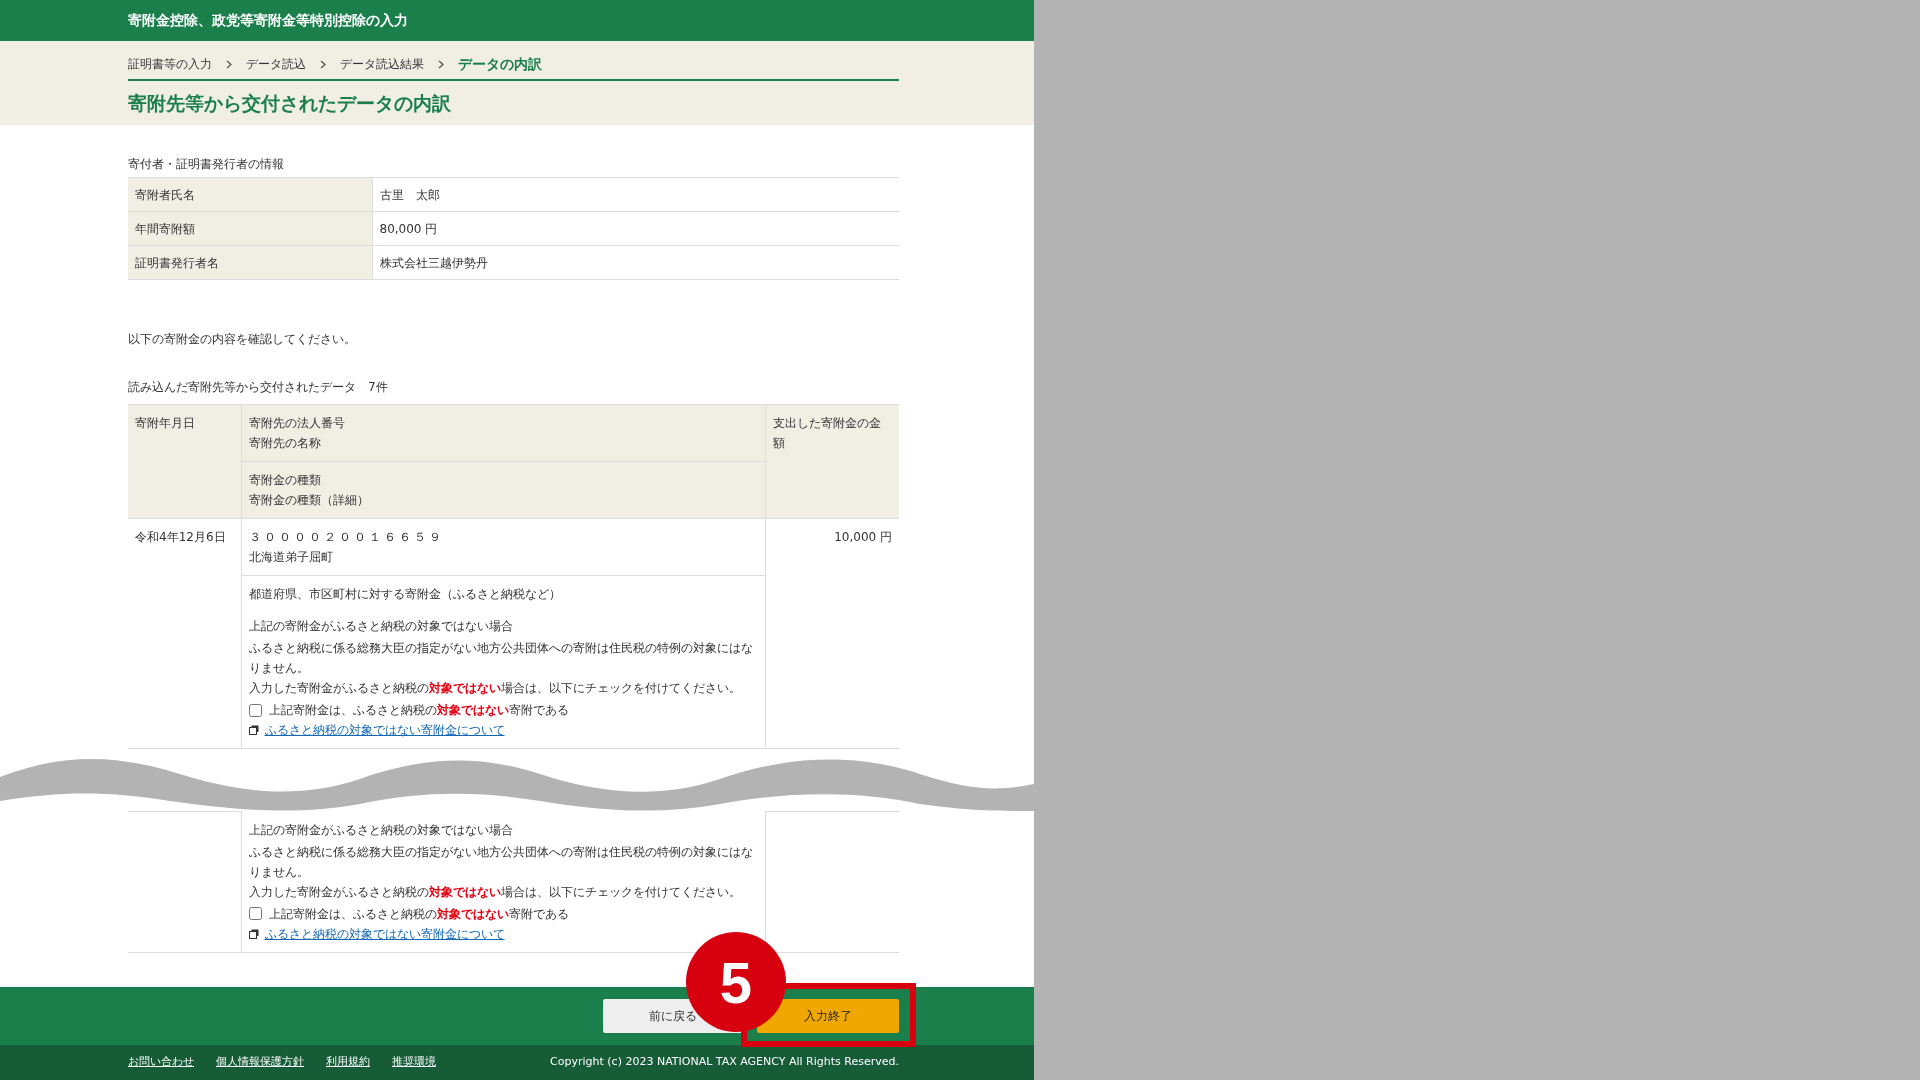 This screenshot has width=1920, height=1080. I want to click on section-caption: 寄付者・証明書発行者の情報, so click(206, 164).